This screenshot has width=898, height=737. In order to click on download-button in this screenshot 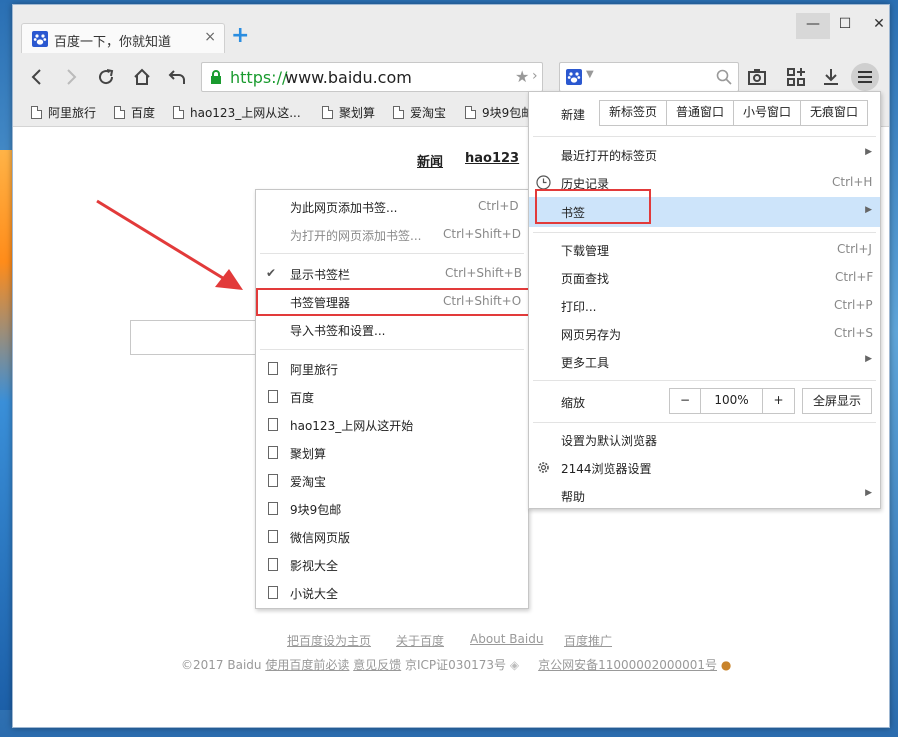, I will do `click(831, 77)`.